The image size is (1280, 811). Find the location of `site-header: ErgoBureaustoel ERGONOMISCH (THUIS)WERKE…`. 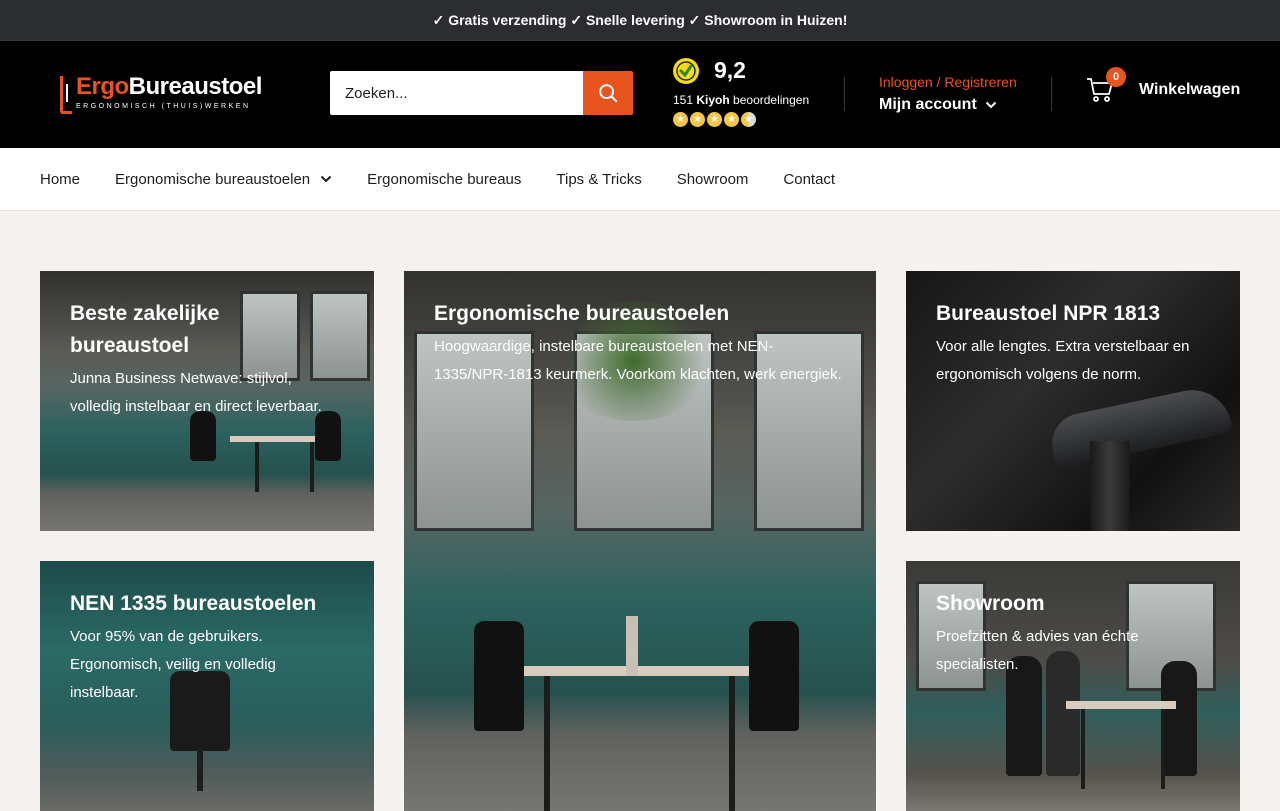

site-header: ErgoBureaustoel ERGONOMISCH (THUIS)WERKE… is located at coordinates (640, 94).